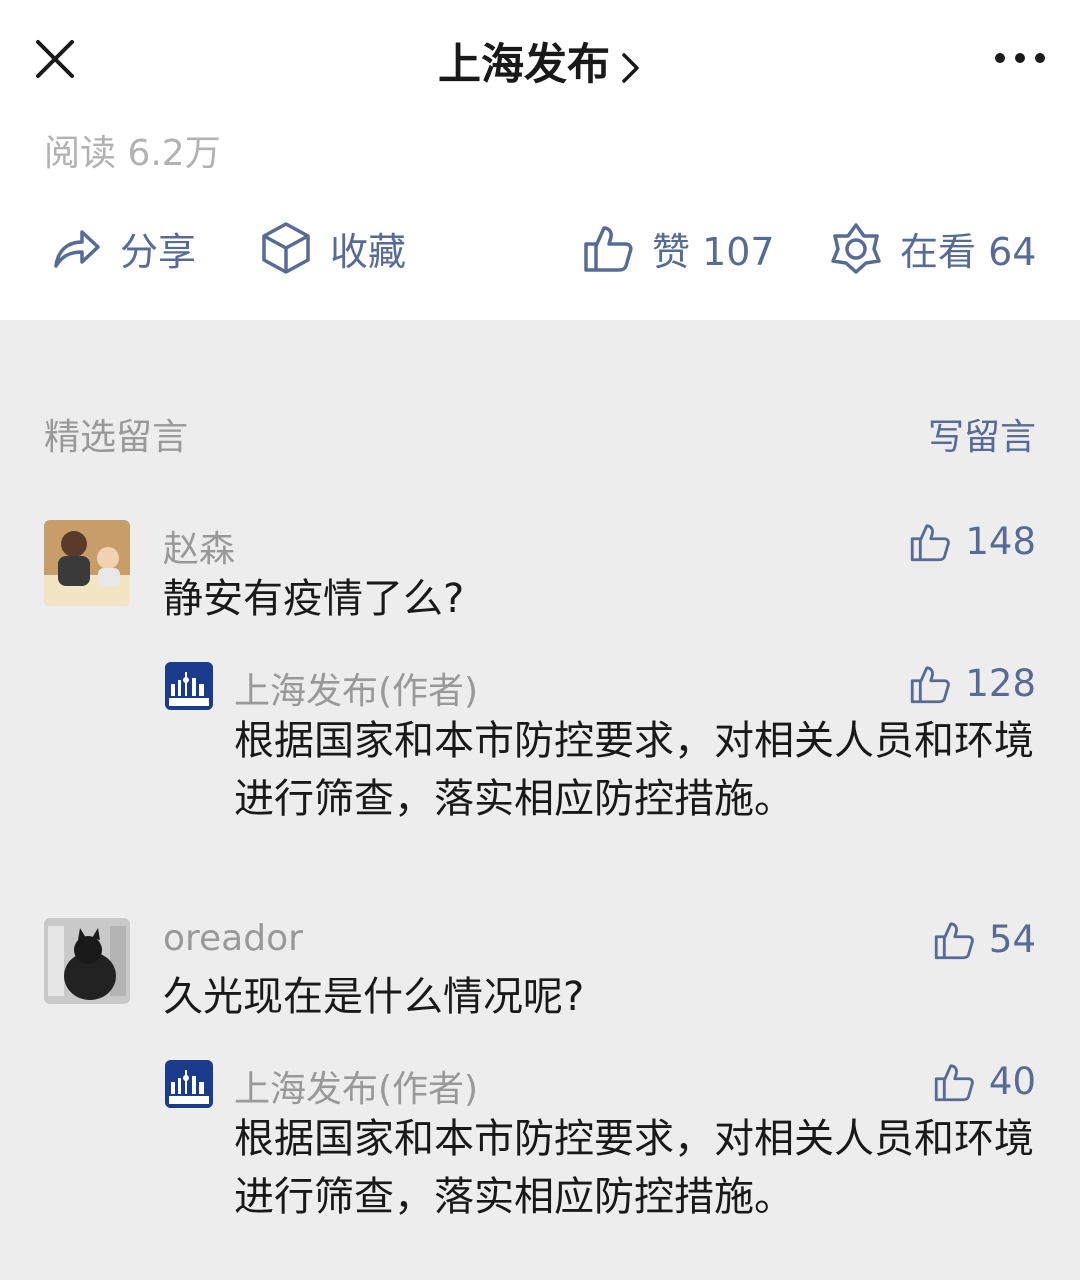 The image size is (1080, 1280). What do you see at coordinates (1020, 58) in the screenshot?
I see `more-icon` at bounding box center [1020, 58].